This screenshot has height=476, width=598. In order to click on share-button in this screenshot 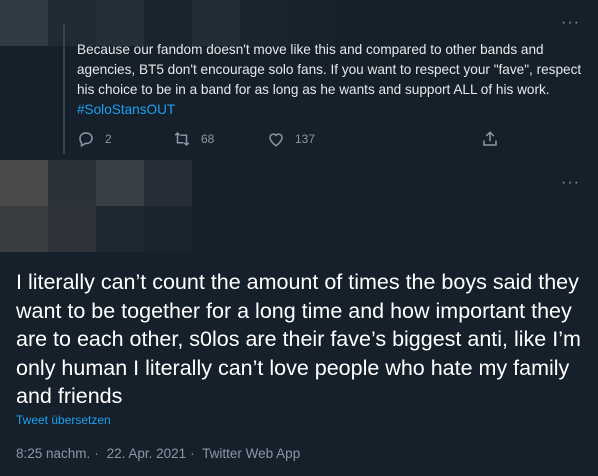, I will do `click(490, 139)`.